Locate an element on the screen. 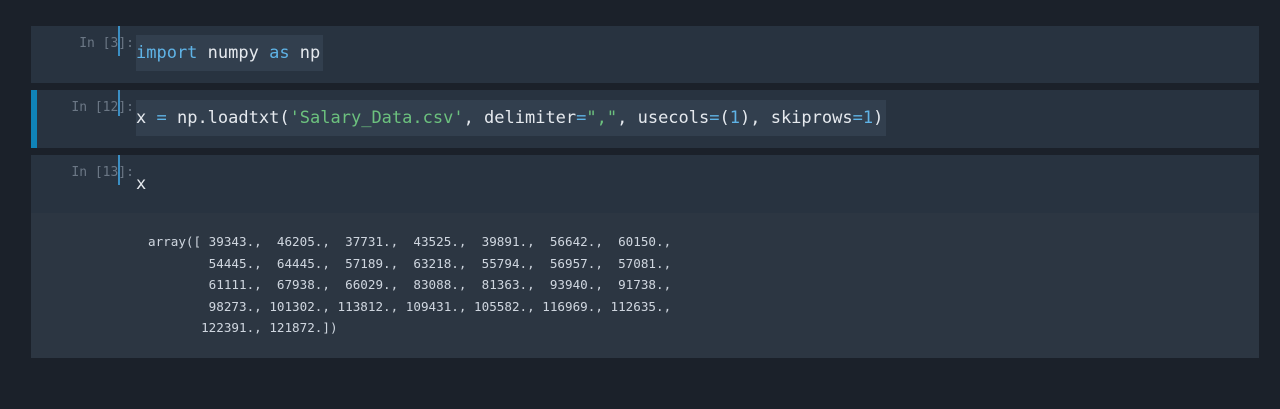 This screenshot has width=1280, height=409. string-literal: "," is located at coordinates (602, 118).